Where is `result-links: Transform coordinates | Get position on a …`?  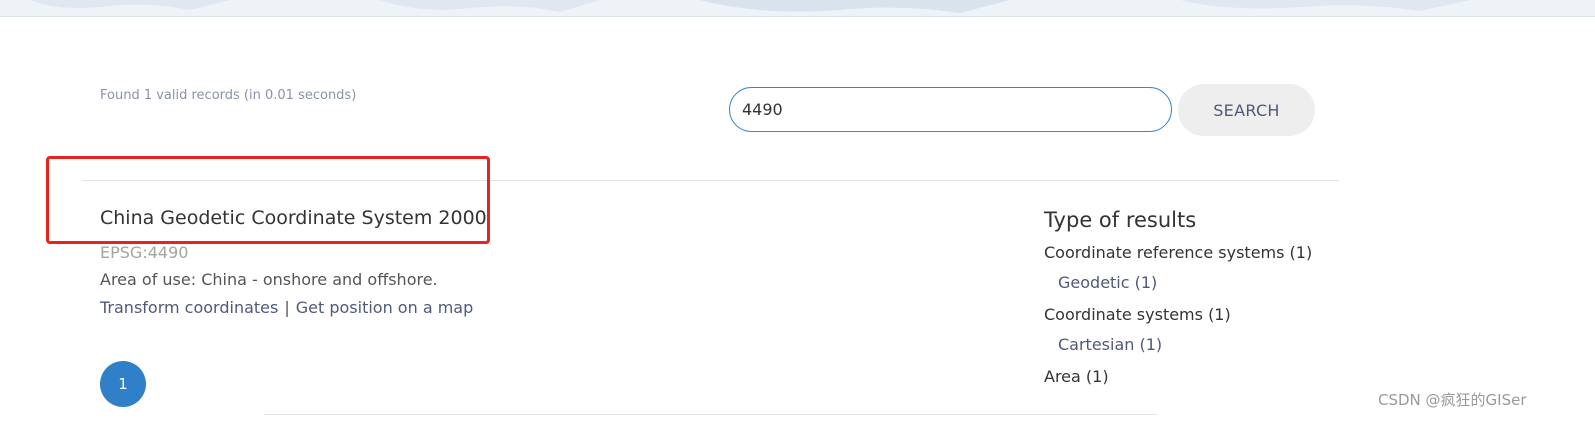
result-links: Transform coordinates | Get position on a … is located at coordinates (286, 307).